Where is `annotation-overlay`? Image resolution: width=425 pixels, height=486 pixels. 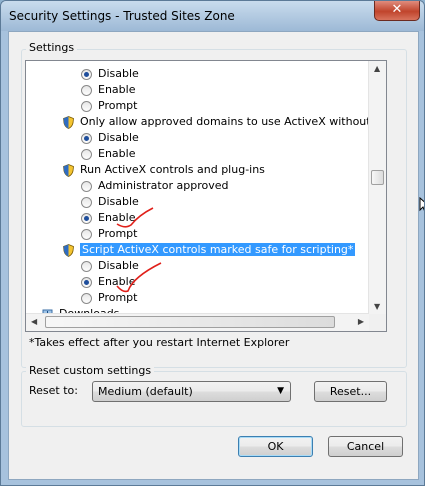
annotation-overlay is located at coordinates (139, 250).